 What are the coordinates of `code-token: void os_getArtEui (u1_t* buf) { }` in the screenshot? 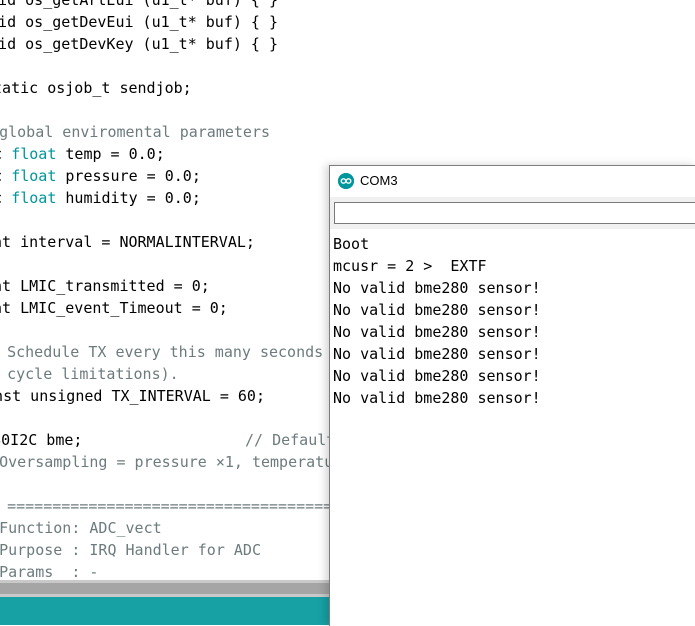 It's located at (139, 4).